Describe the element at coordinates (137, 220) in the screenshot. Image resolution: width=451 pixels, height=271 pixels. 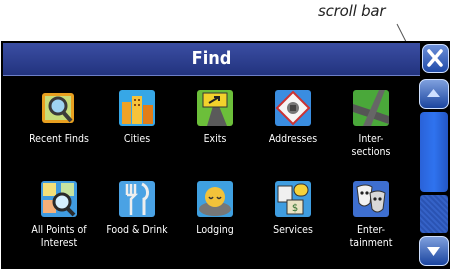
I see `category-food-drink: Food & Drink` at that location.